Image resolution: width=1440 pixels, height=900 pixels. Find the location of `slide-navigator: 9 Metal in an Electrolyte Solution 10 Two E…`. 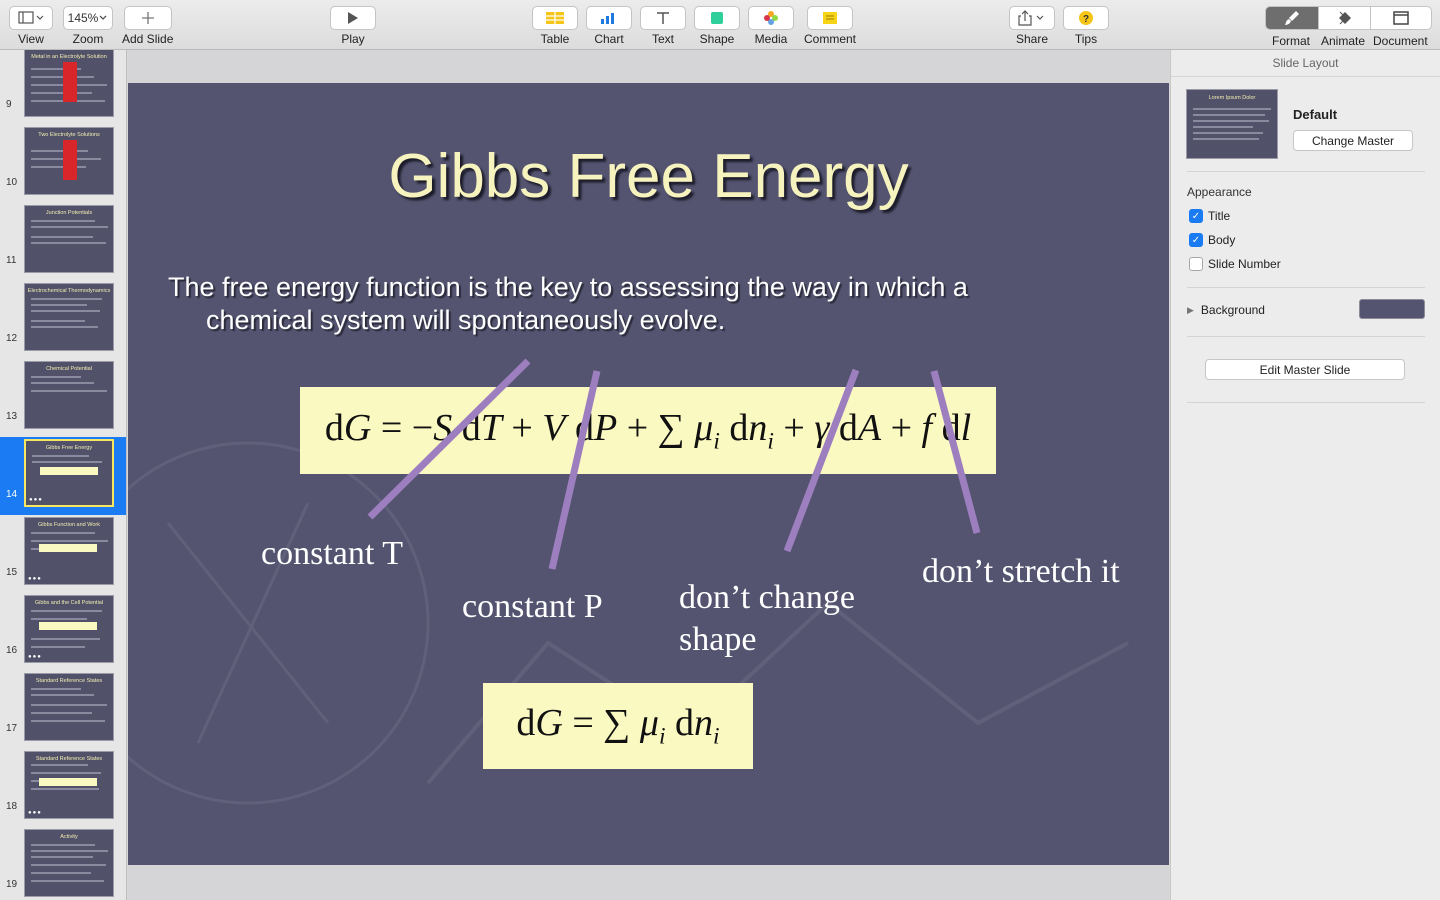

slide-navigator: 9 Metal in an Electrolyte Solution 10 Two E… is located at coordinates (63, 475).